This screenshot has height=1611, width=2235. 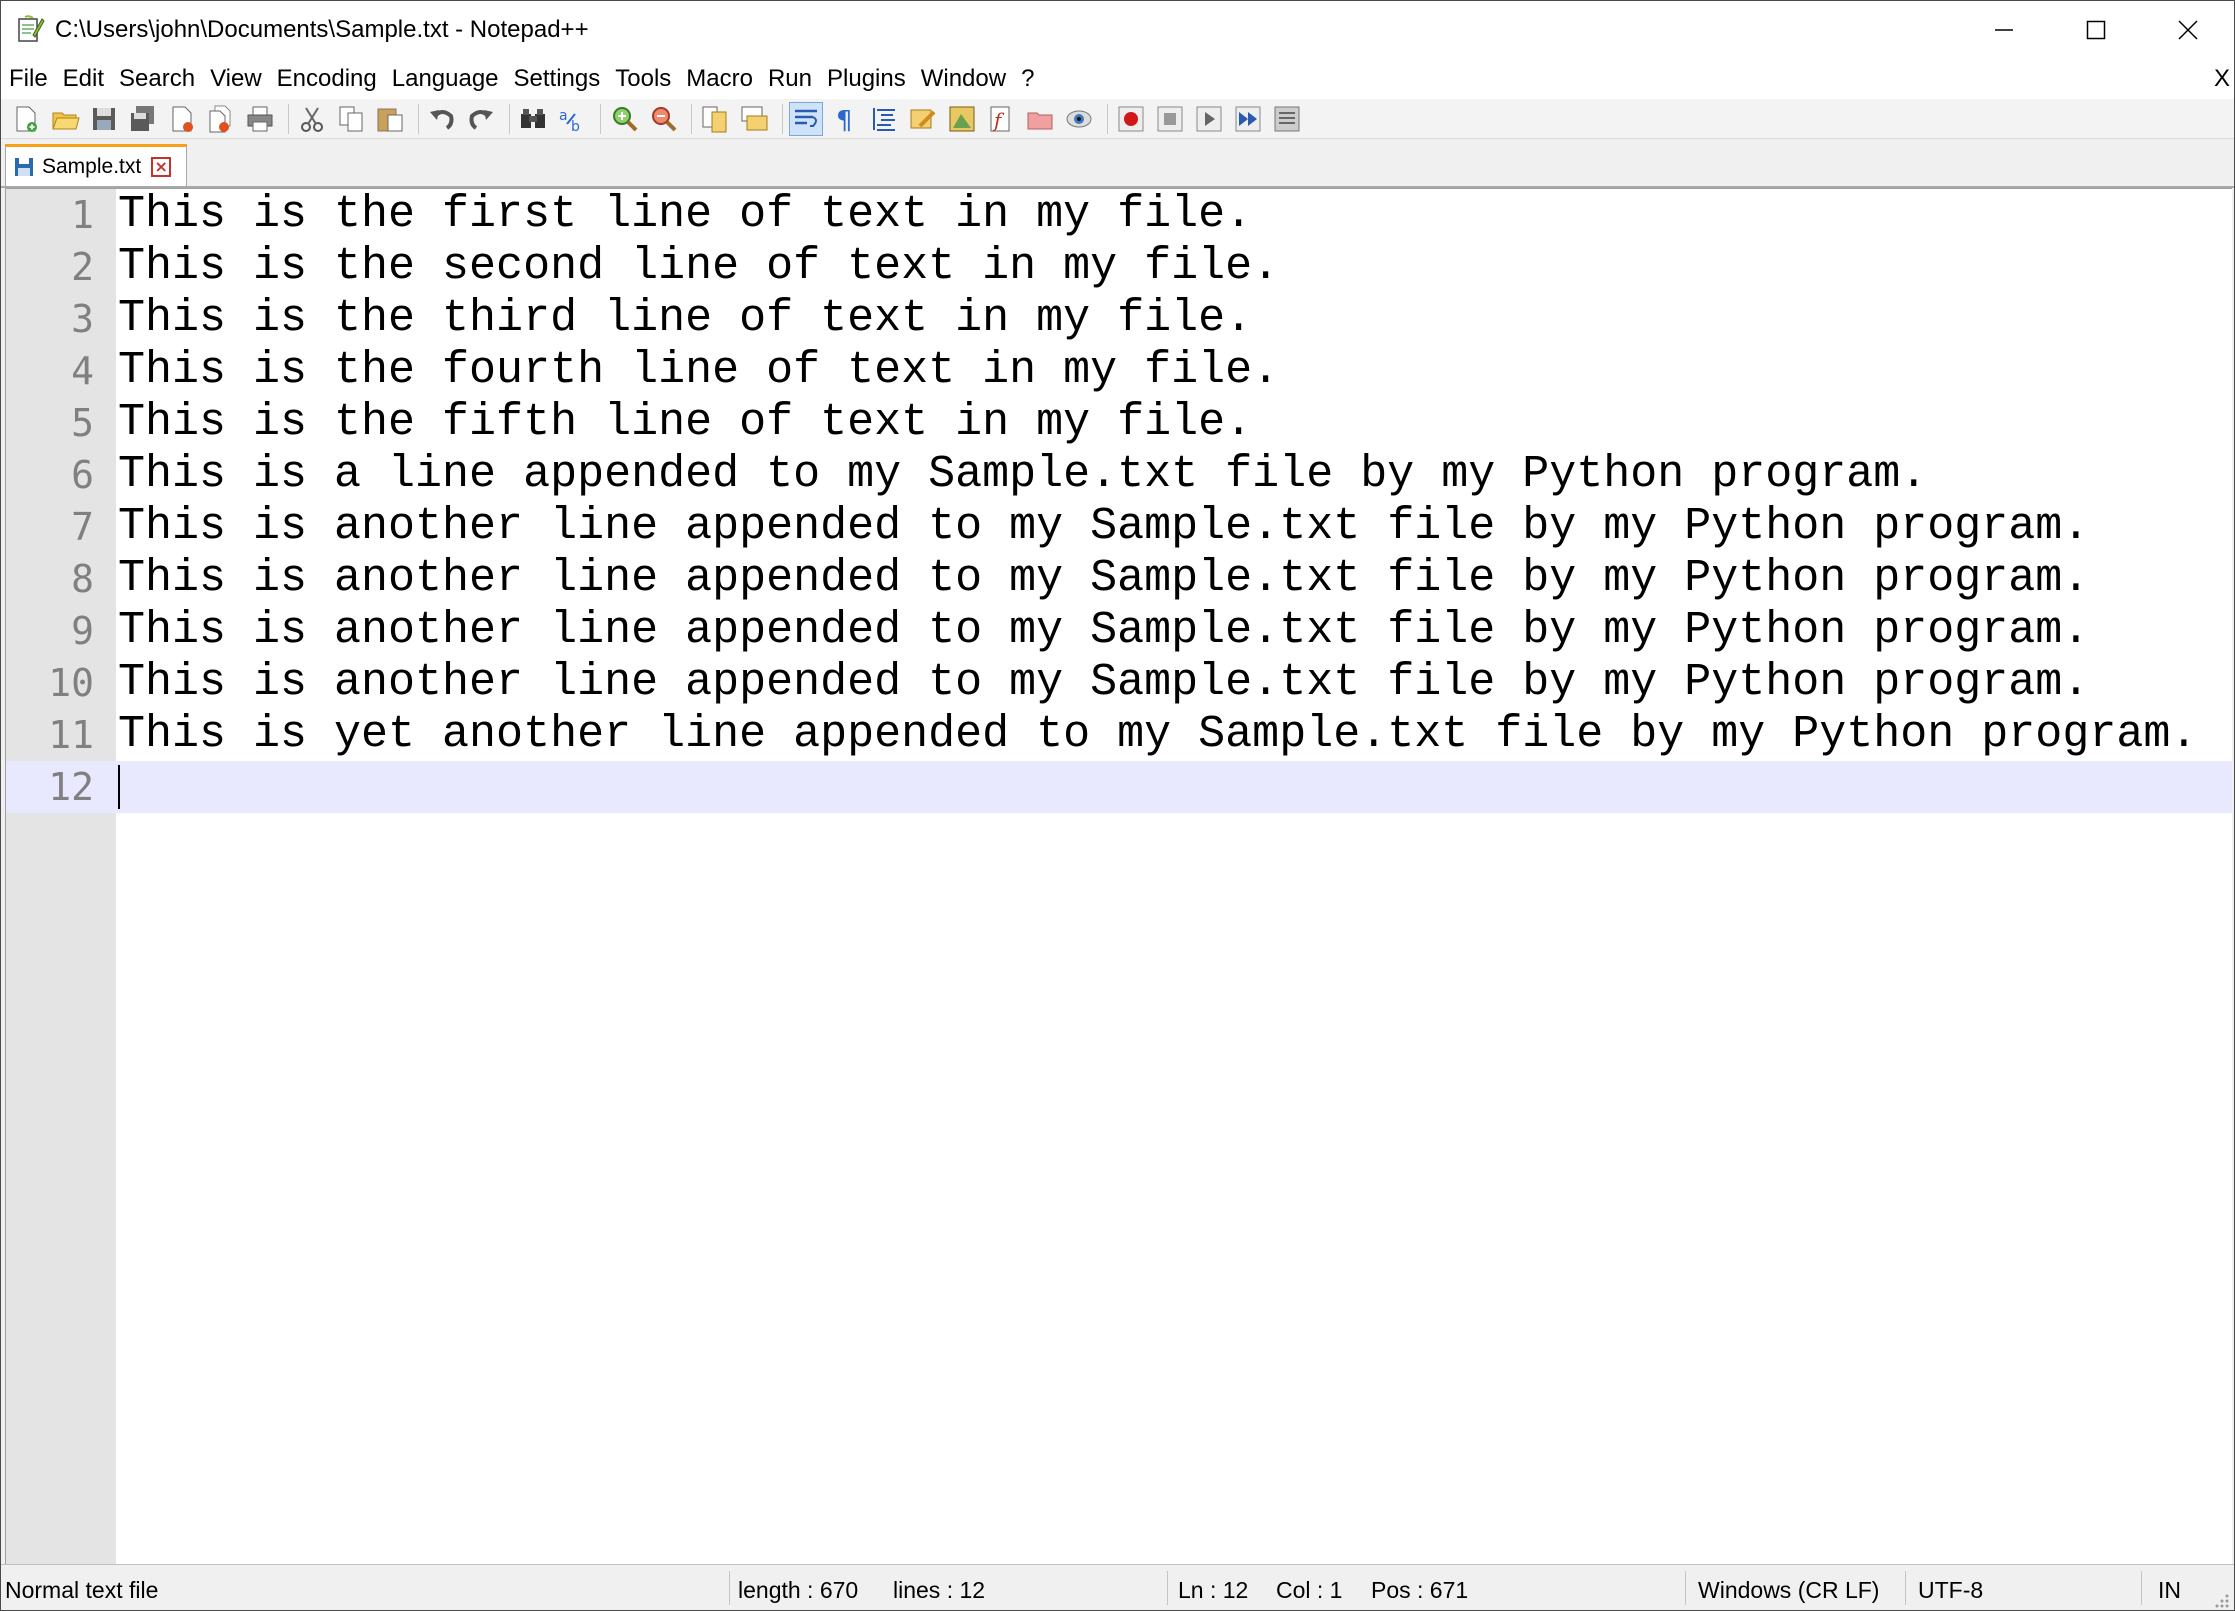 What do you see at coordinates (1170, 119) in the screenshot?
I see `stop-record-icon` at bounding box center [1170, 119].